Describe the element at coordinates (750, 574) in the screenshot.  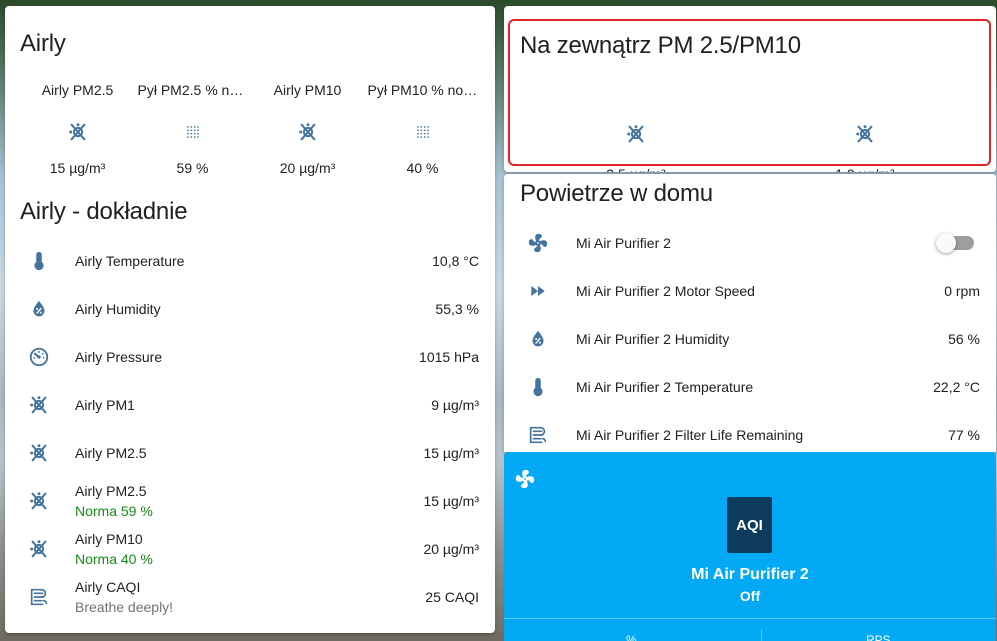
I see `purifier-name: Mi Air Purifier 2` at that location.